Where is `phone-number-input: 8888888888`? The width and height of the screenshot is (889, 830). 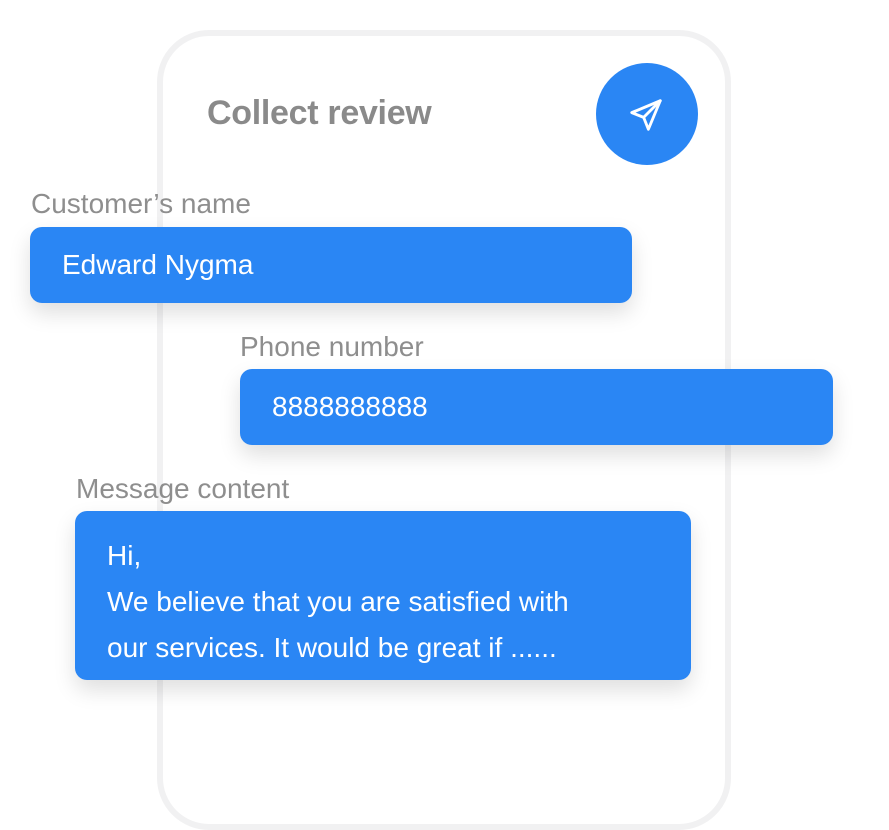
phone-number-input: 8888888888 is located at coordinates (536, 407).